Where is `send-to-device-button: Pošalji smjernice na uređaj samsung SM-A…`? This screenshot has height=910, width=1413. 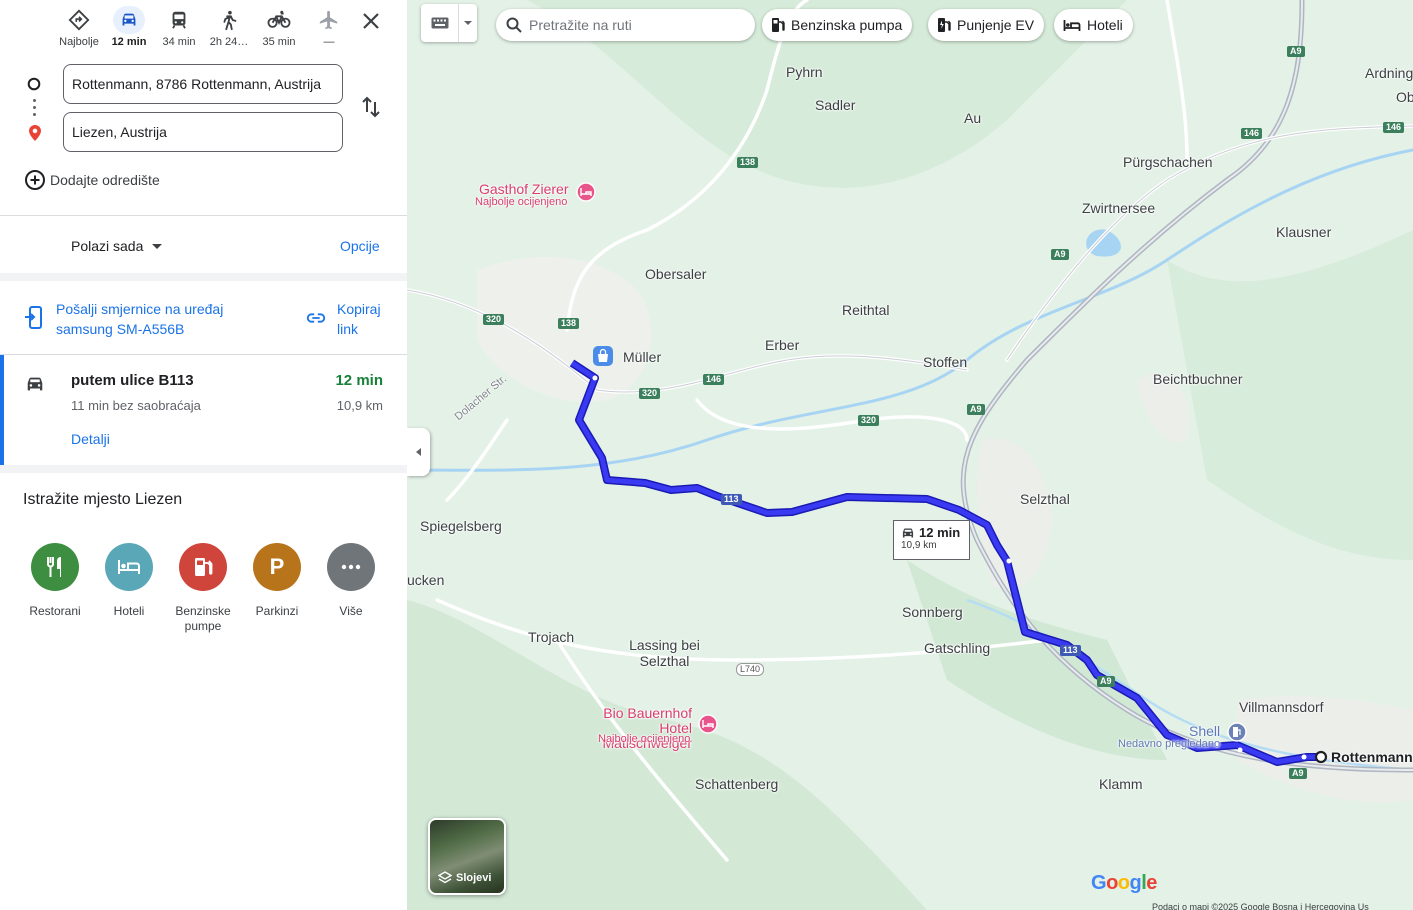 send-to-device-button: Pošalji smjernice na uređaj samsung SM-A… is located at coordinates (145, 319).